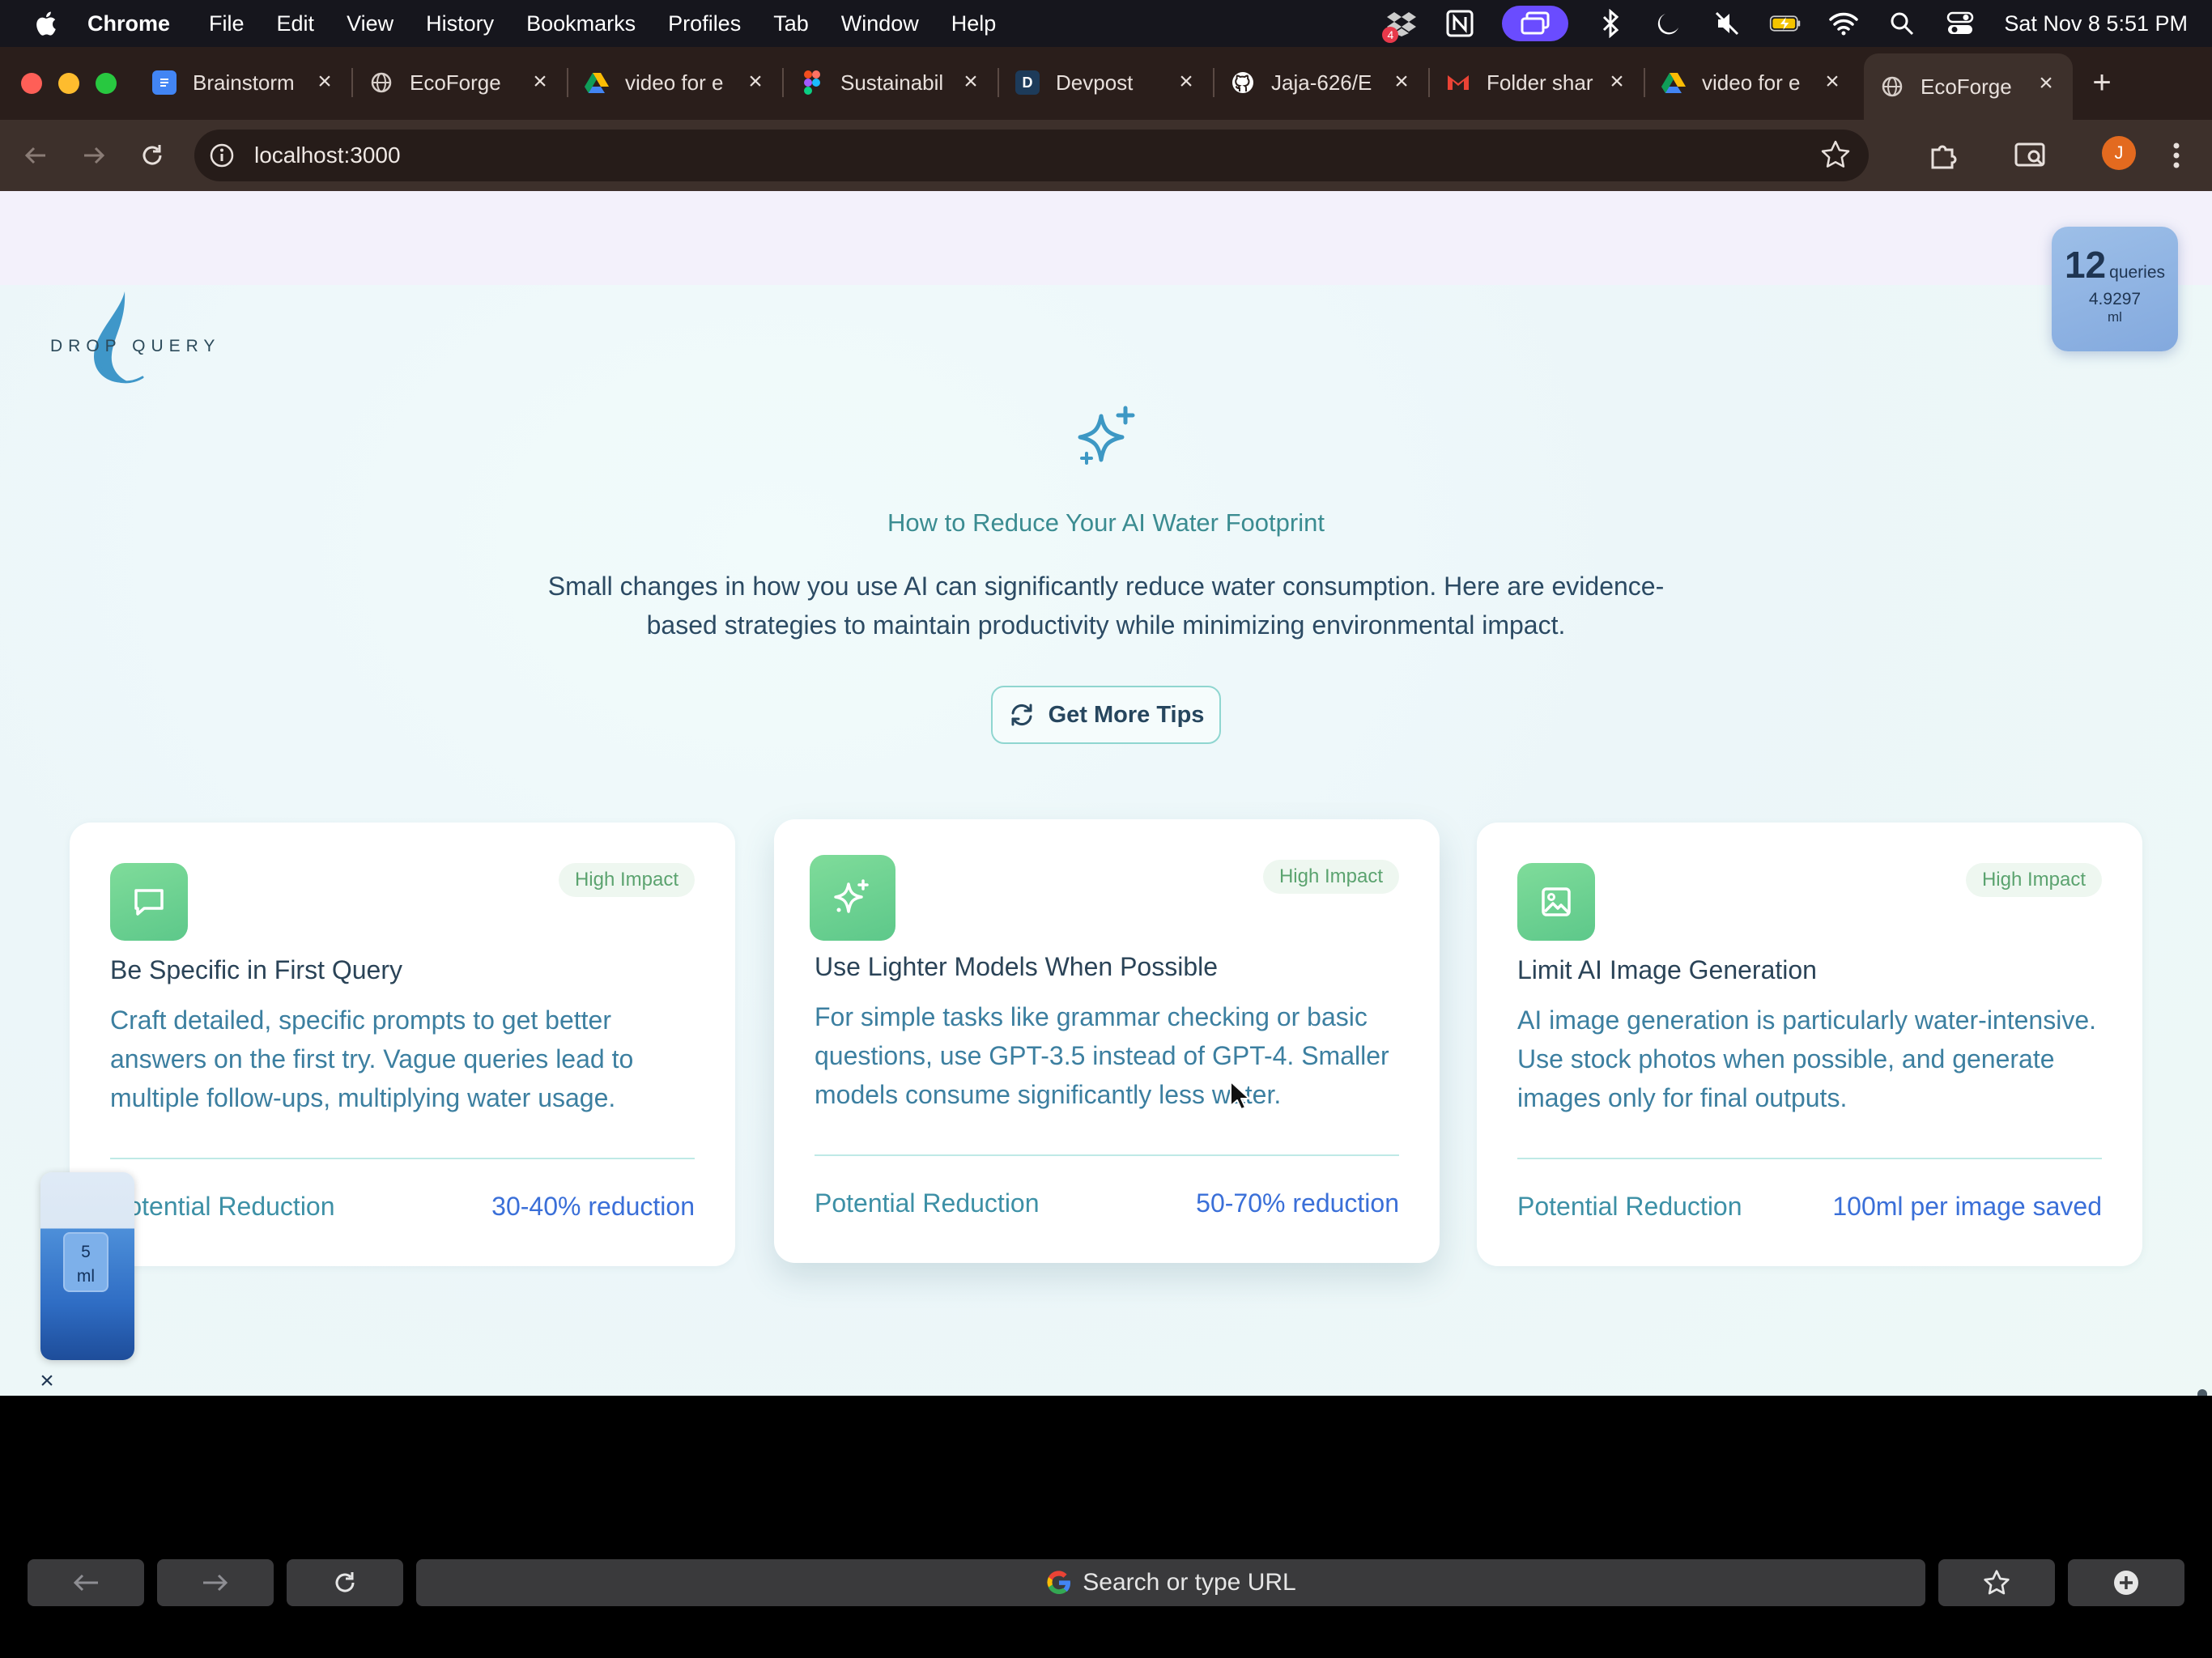  Describe the element at coordinates (1611, 23) in the screenshot. I see `bluetooth-icon` at that location.